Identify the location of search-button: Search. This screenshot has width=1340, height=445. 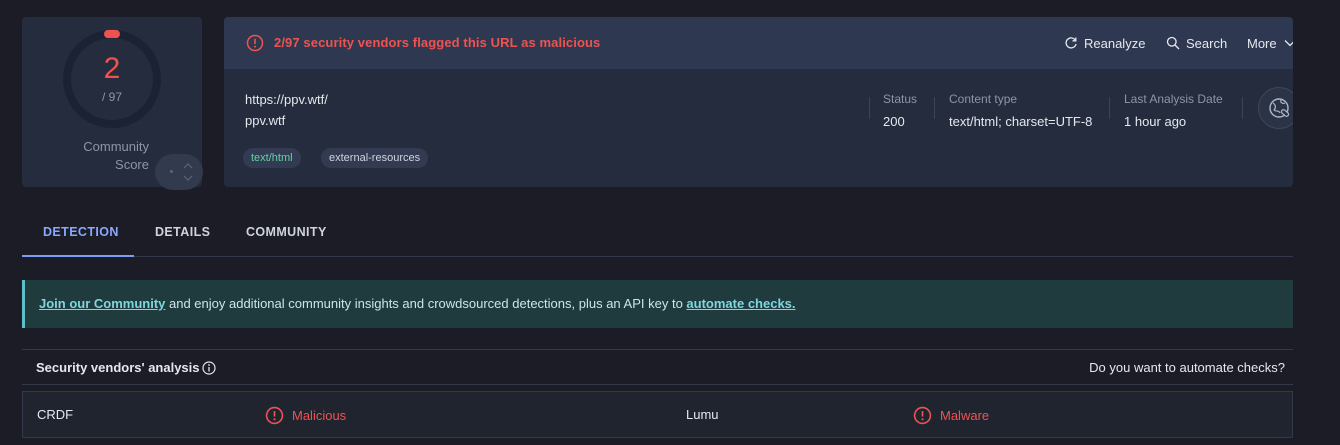
(1196, 43).